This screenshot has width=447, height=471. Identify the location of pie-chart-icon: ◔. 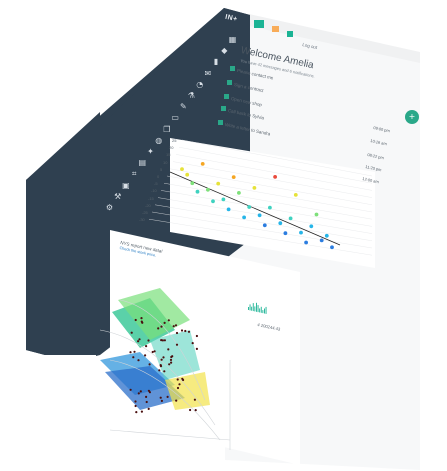
(199, 84).